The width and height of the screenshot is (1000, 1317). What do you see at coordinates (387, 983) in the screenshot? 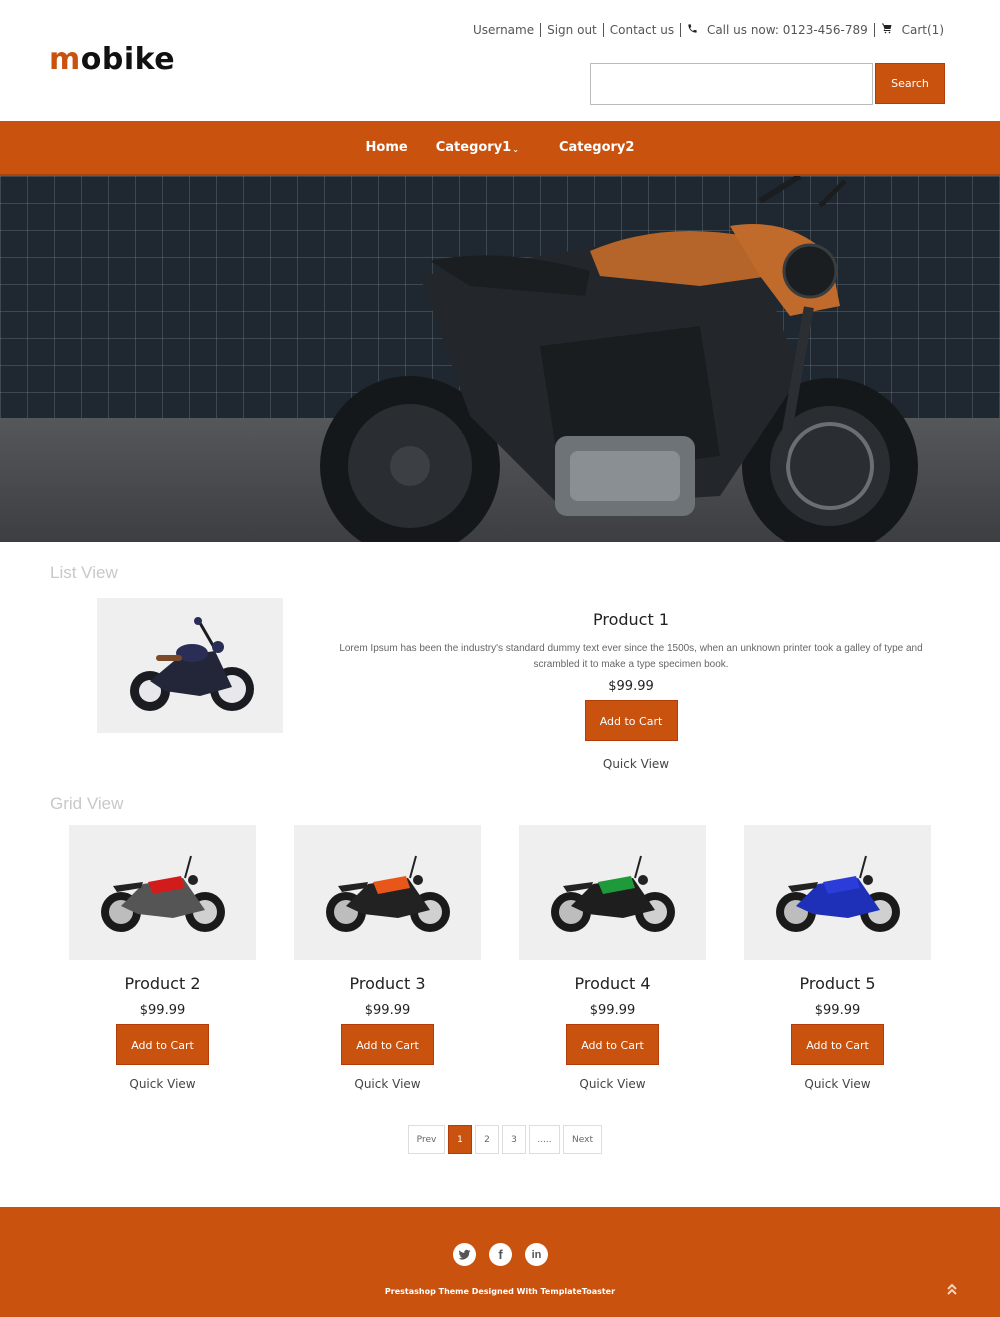
I see `product-name: Product 3` at bounding box center [387, 983].